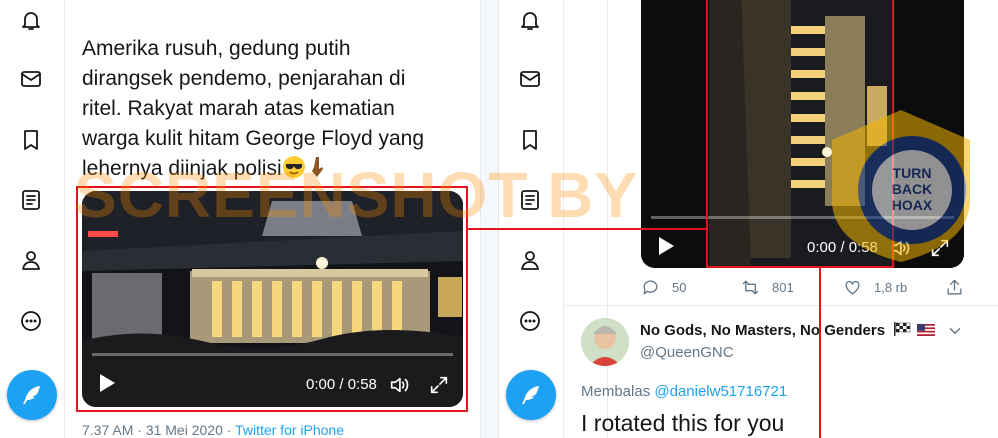 The width and height of the screenshot is (998, 438). Describe the element at coordinates (587, 229) in the screenshot. I see `annotation-connector-horizontal` at that location.